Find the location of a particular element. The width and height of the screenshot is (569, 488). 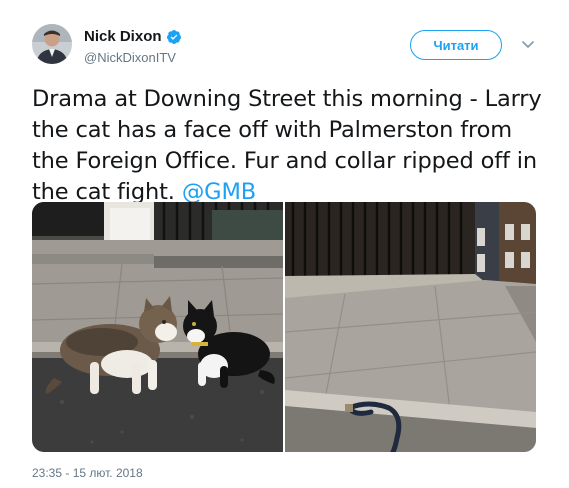

display-name: Nick Dixon is located at coordinates (123, 36).